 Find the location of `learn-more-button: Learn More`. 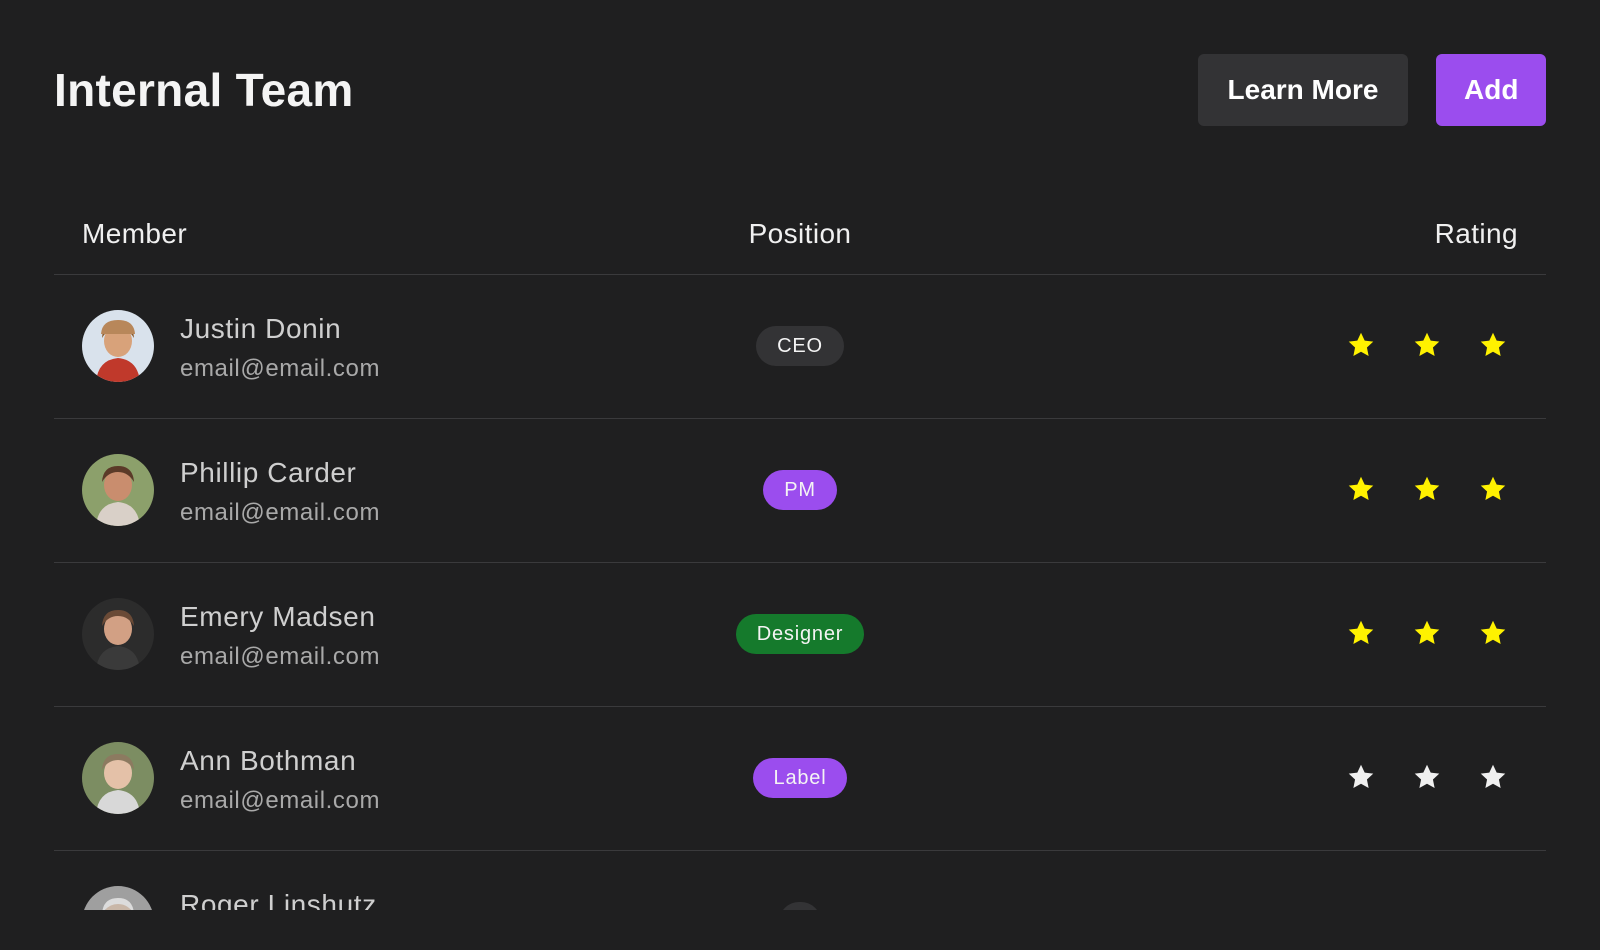

learn-more-button: Learn More is located at coordinates (1303, 90).